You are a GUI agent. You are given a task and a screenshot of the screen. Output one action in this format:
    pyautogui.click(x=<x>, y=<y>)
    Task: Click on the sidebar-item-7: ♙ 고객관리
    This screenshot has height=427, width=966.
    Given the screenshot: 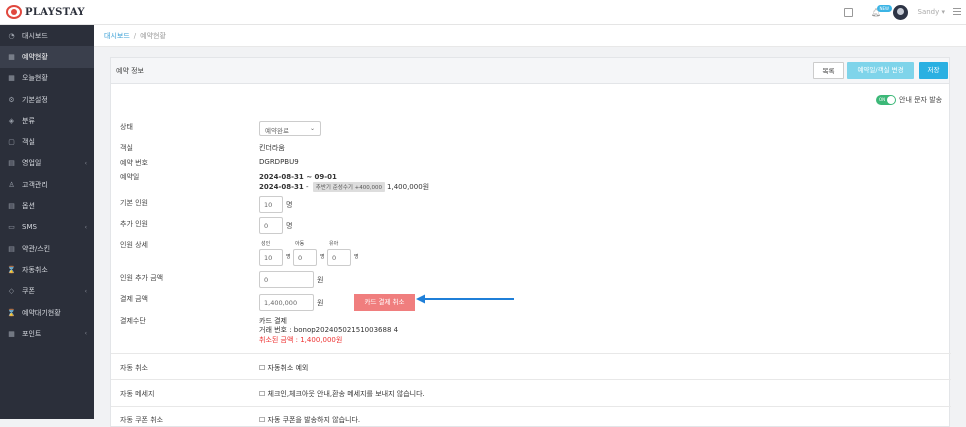 What is the action you would take?
    pyautogui.click(x=47, y=184)
    